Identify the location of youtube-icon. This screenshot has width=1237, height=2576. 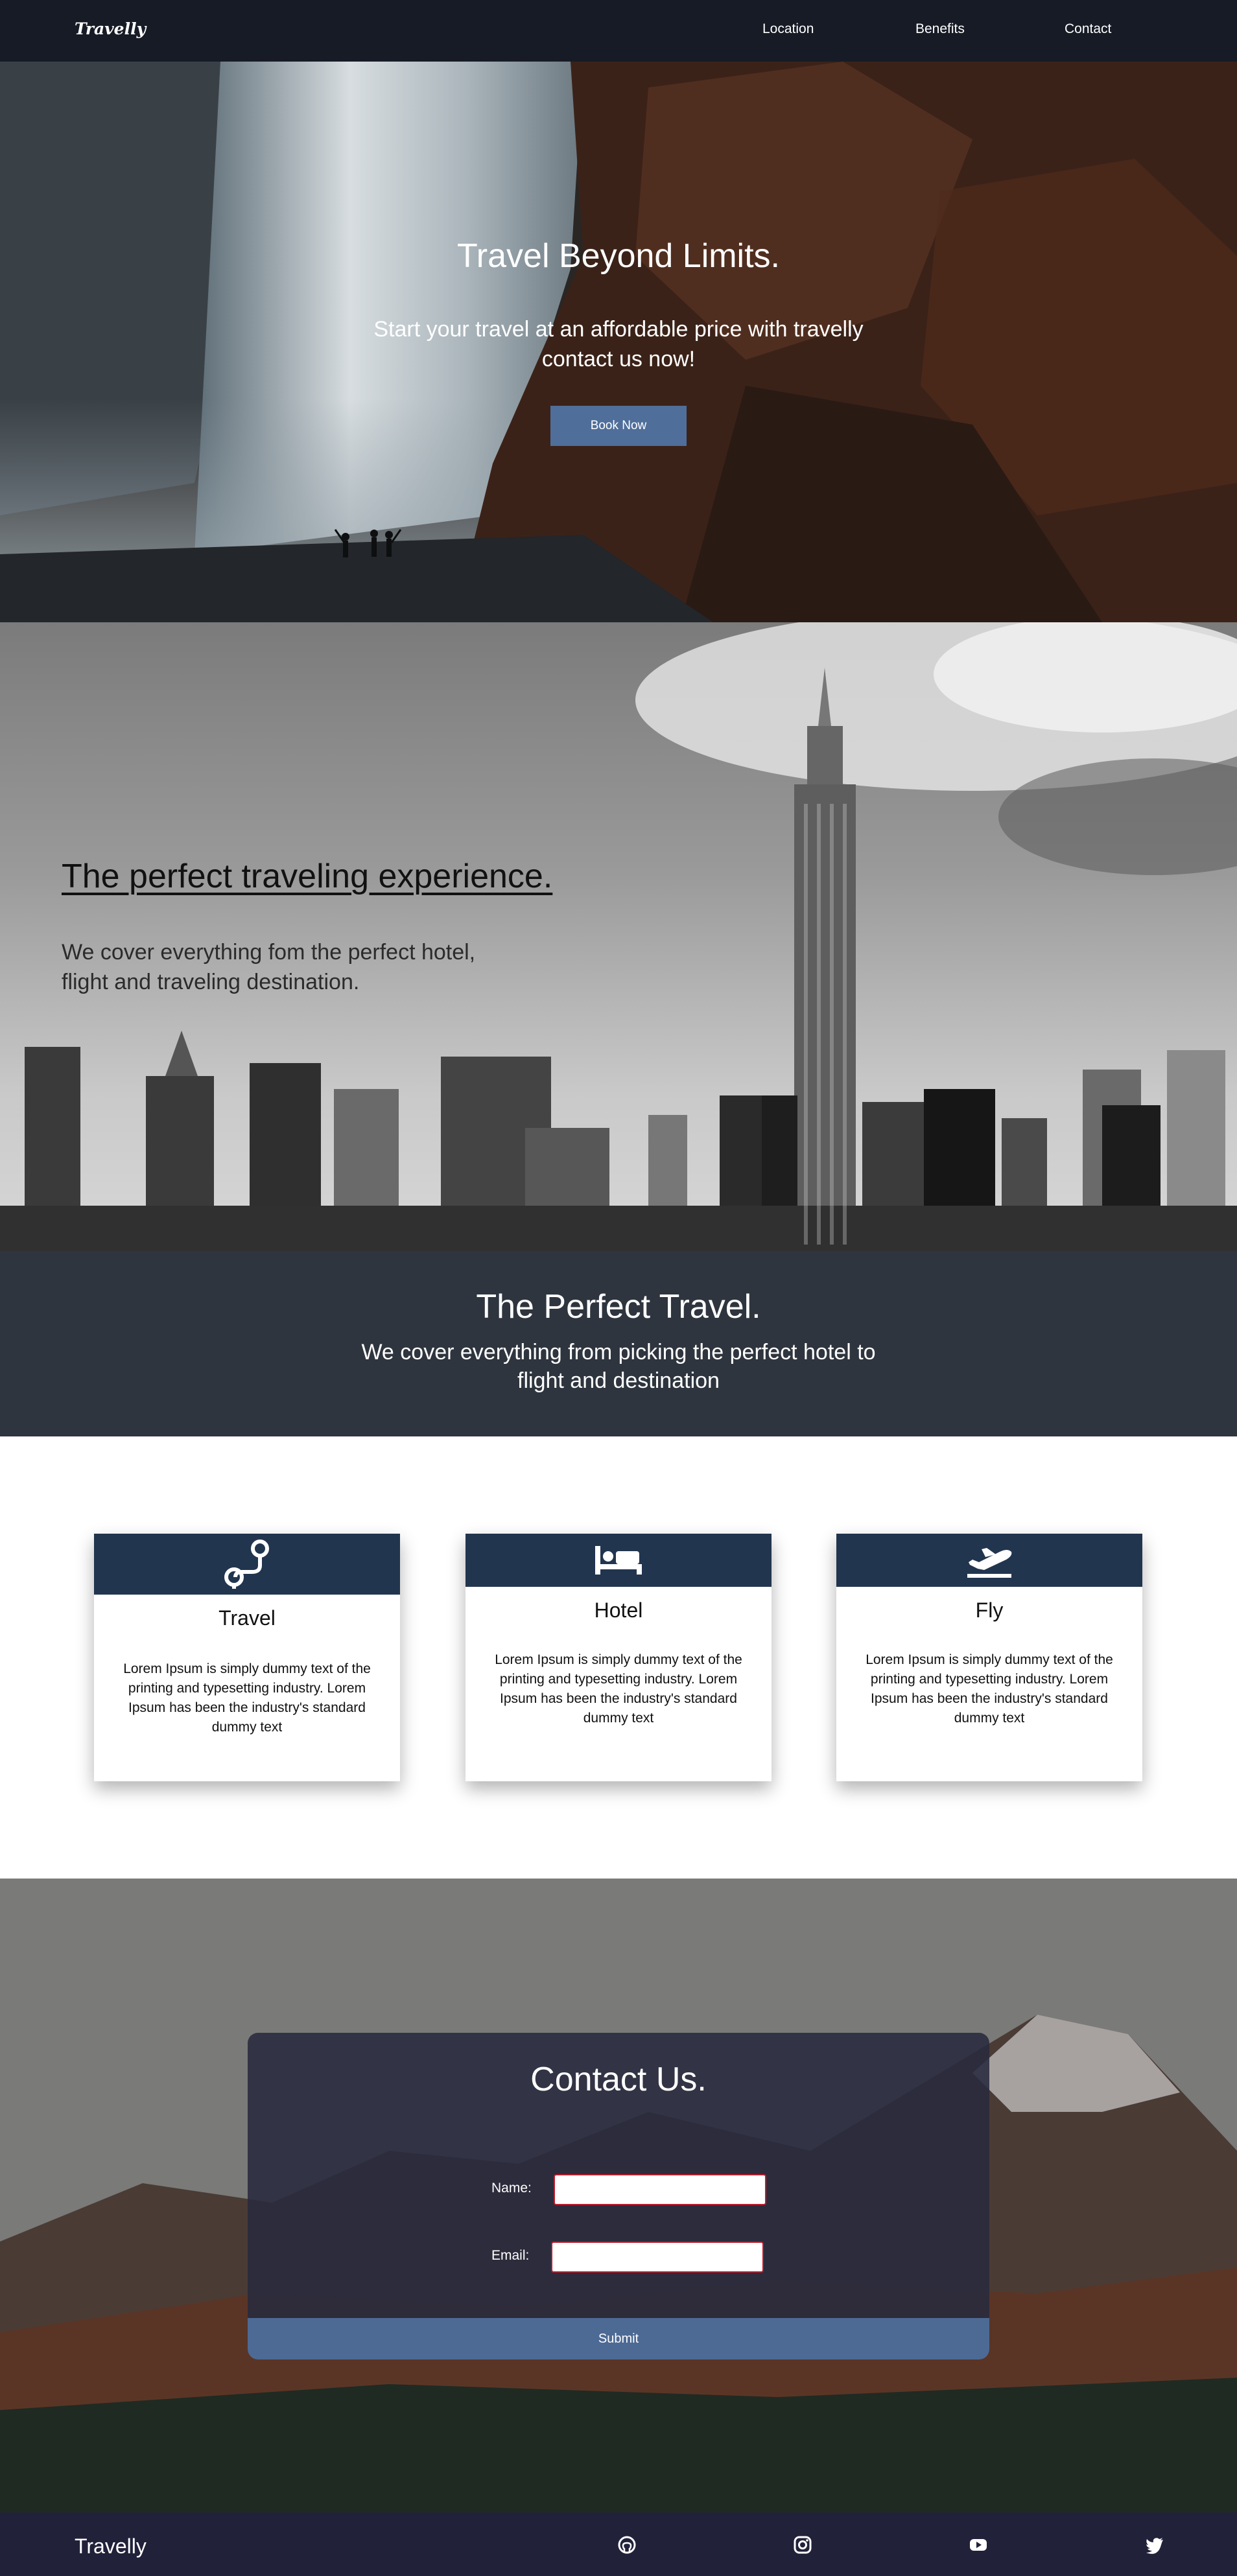
(978, 2545).